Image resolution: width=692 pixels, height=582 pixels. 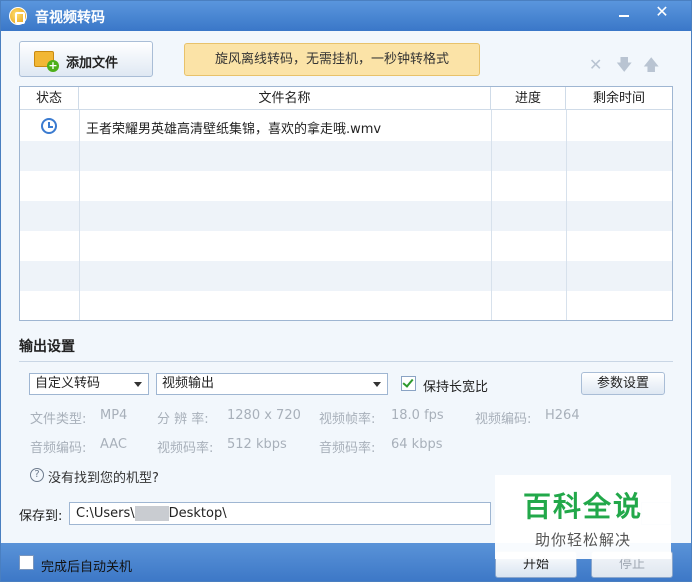 I want to click on auto-shutdown-checkbox, so click(x=26, y=562).